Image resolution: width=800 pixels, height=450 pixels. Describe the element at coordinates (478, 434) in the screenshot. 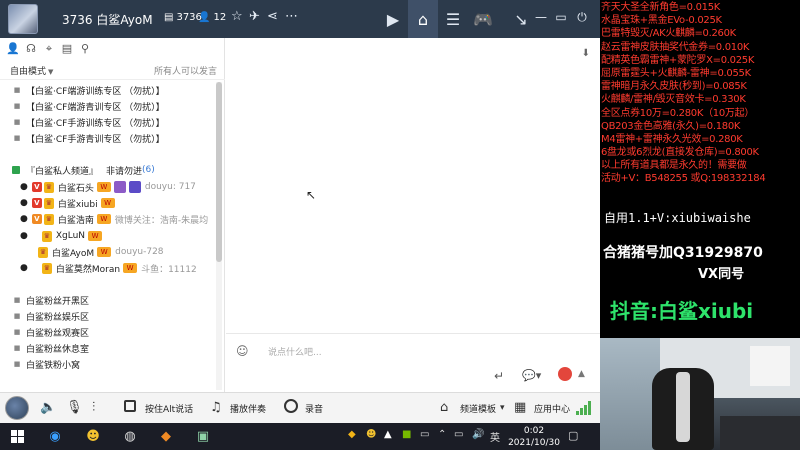

I see `volume-icon: 🔊` at that location.